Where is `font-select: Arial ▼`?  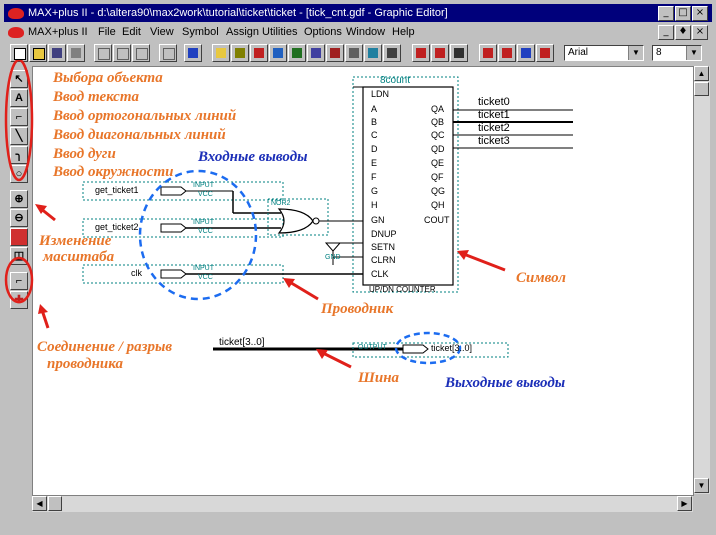 font-select: Arial ▼ is located at coordinates (604, 53).